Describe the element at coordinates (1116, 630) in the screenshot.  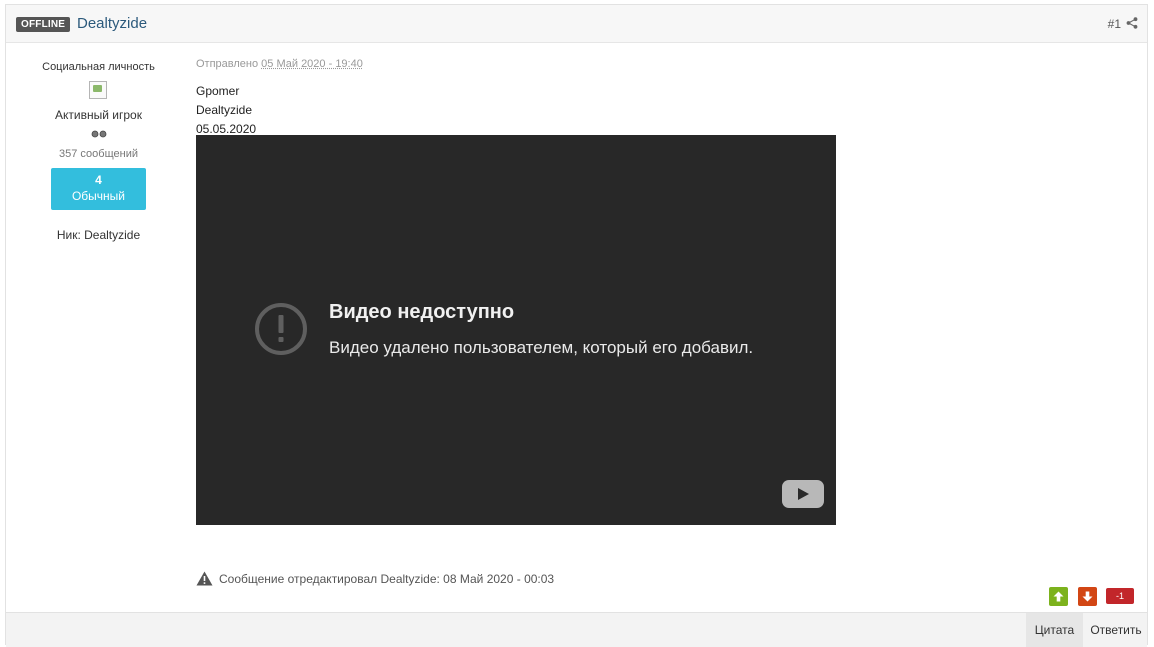
I see `reply-button: Ответить` at that location.